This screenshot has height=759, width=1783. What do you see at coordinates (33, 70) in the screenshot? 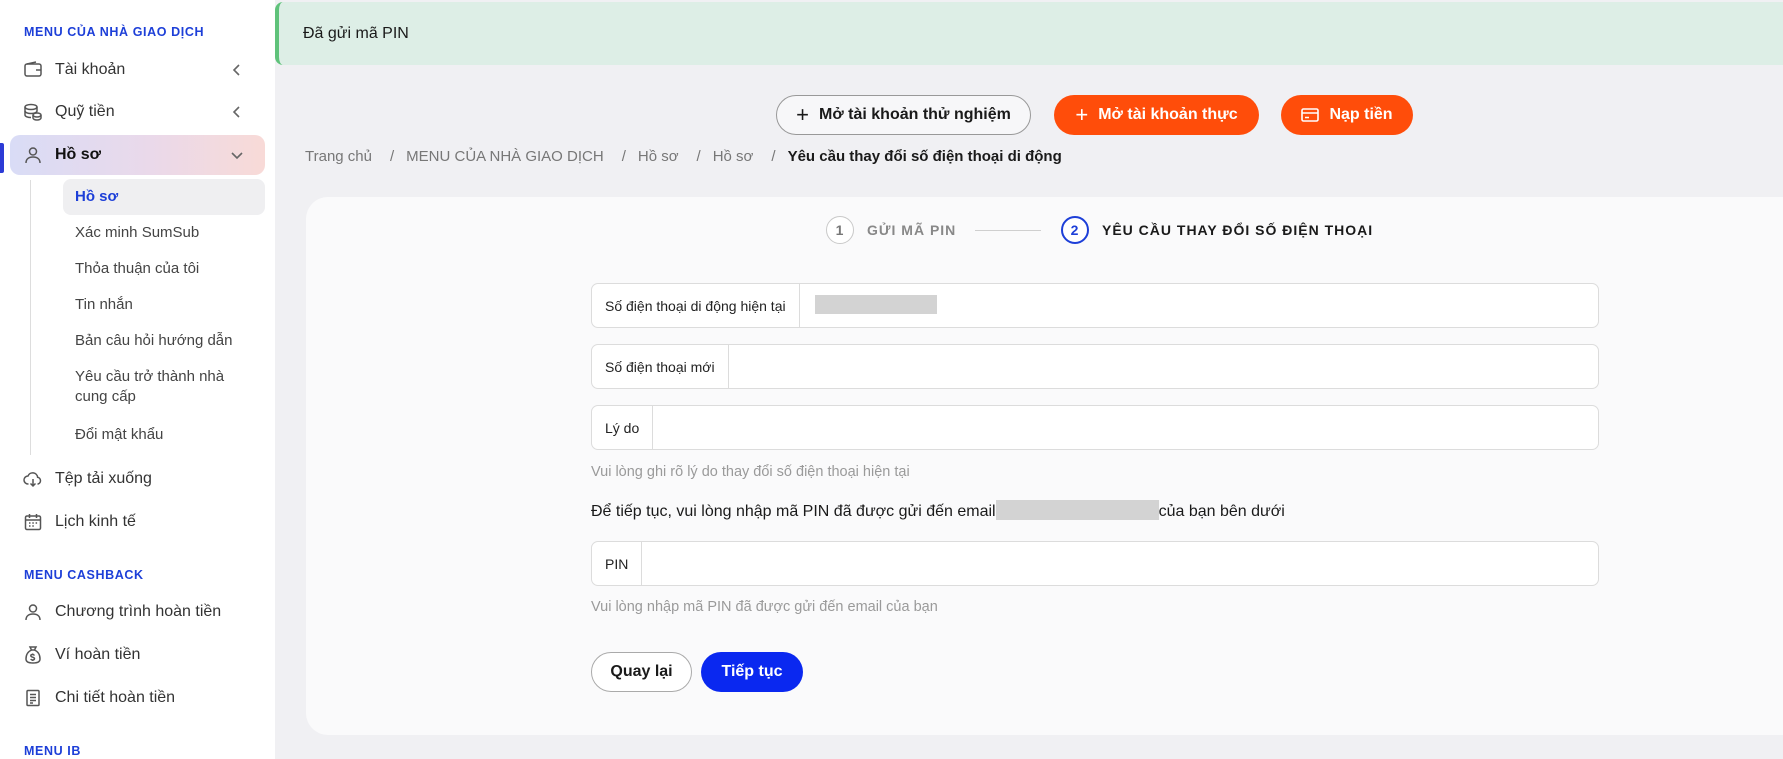
I see `wallet-icon` at bounding box center [33, 70].